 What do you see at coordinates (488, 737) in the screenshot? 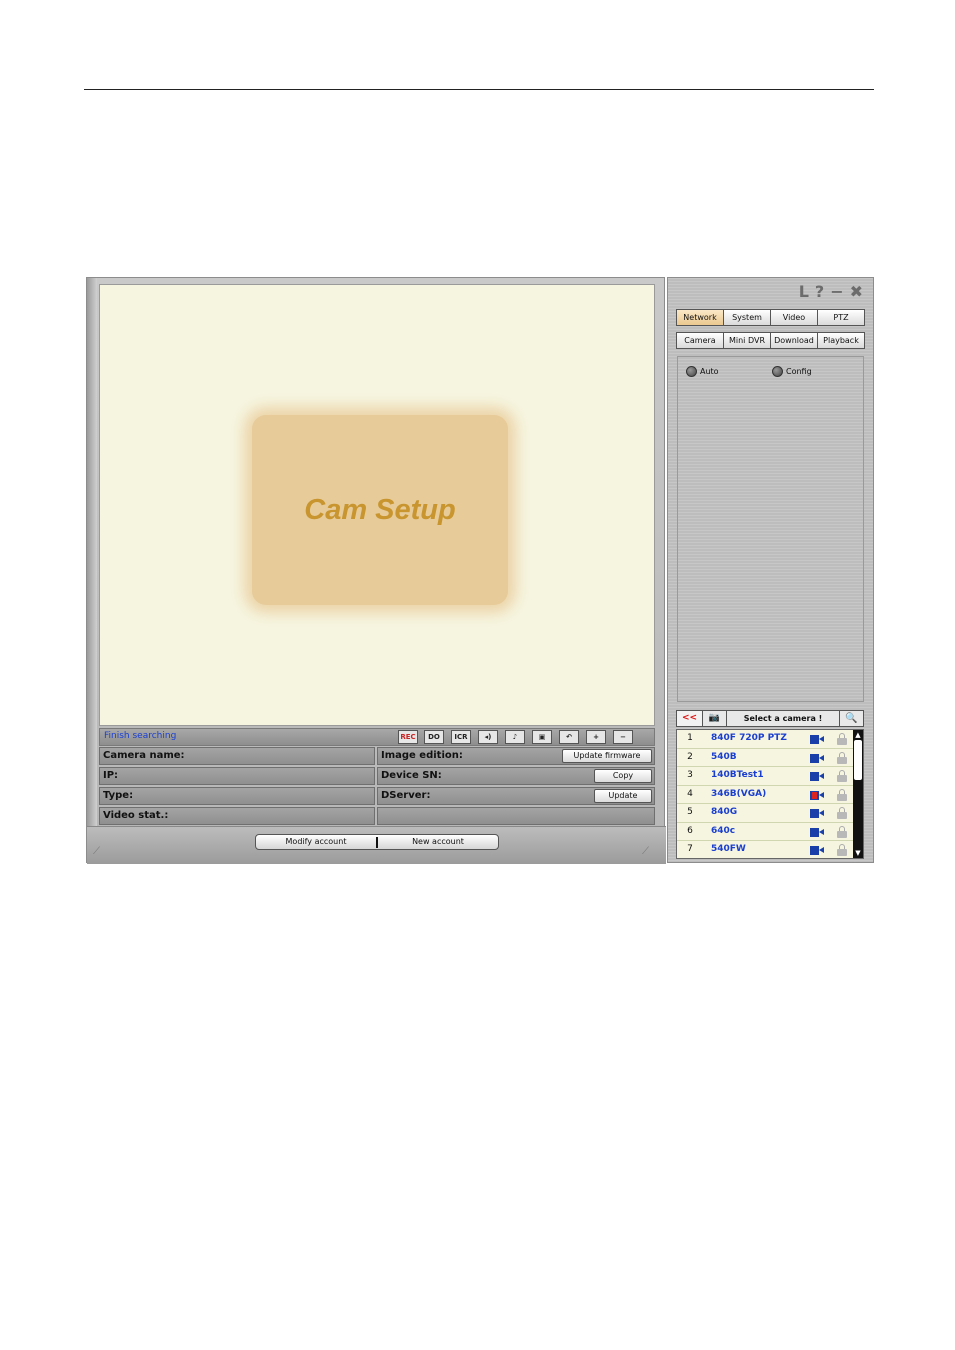
I see `speaker-icon: ◂)` at bounding box center [488, 737].